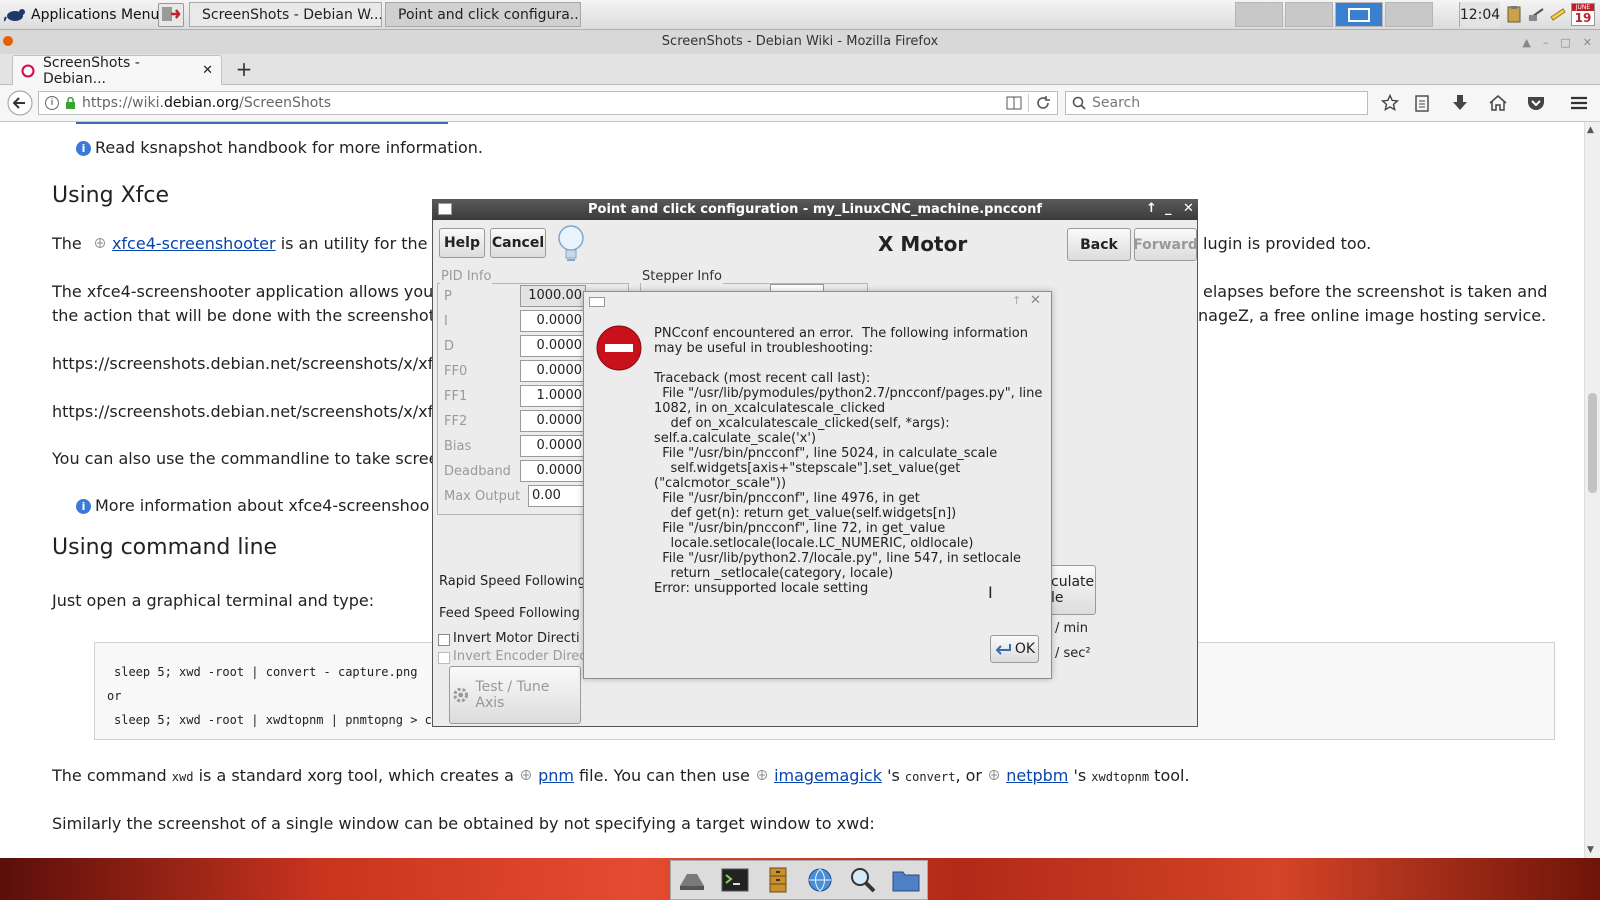 This screenshot has width=1600, height=900. I want to click on window-minimize-icon: _, so click(1168, 208).